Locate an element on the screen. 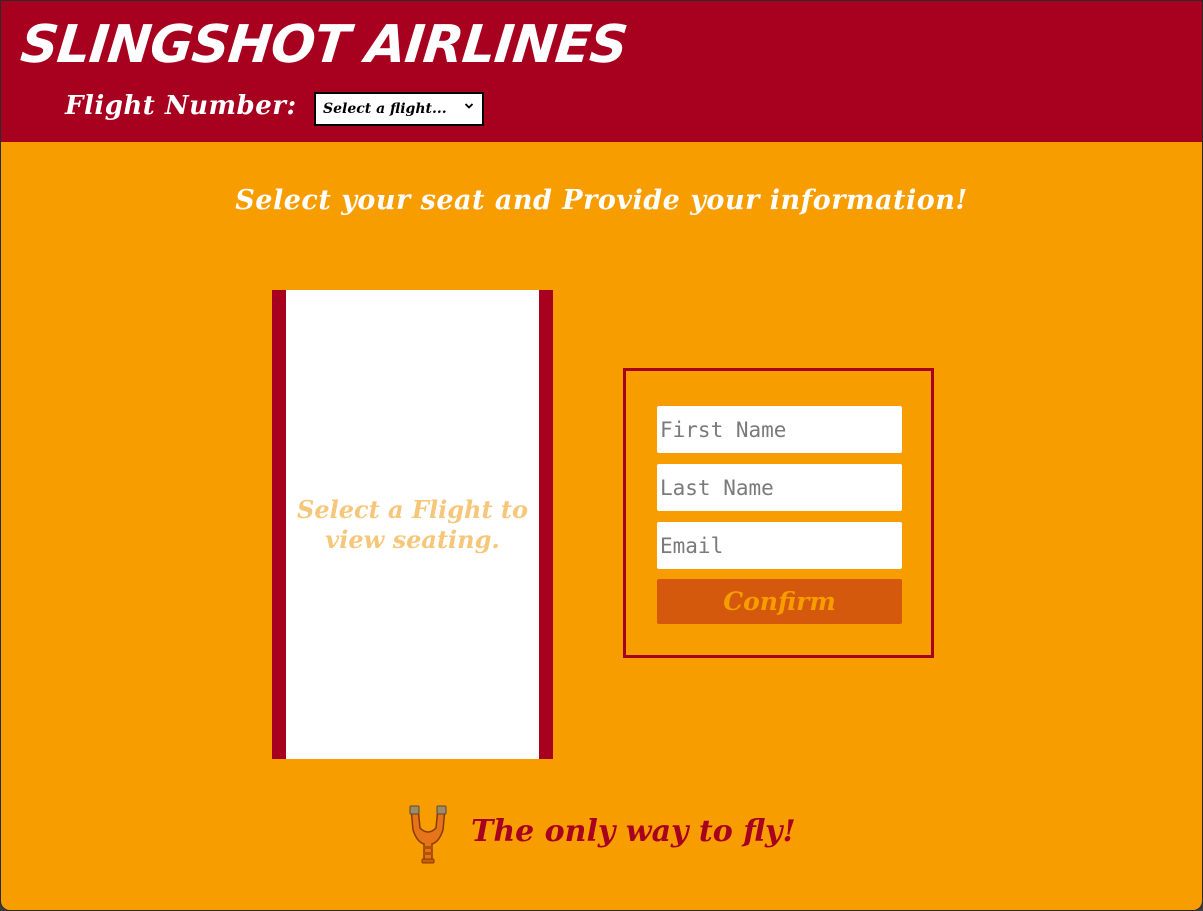  seat-map-panel: Select a Flight to view seating. is located at coordinates (412, 524).